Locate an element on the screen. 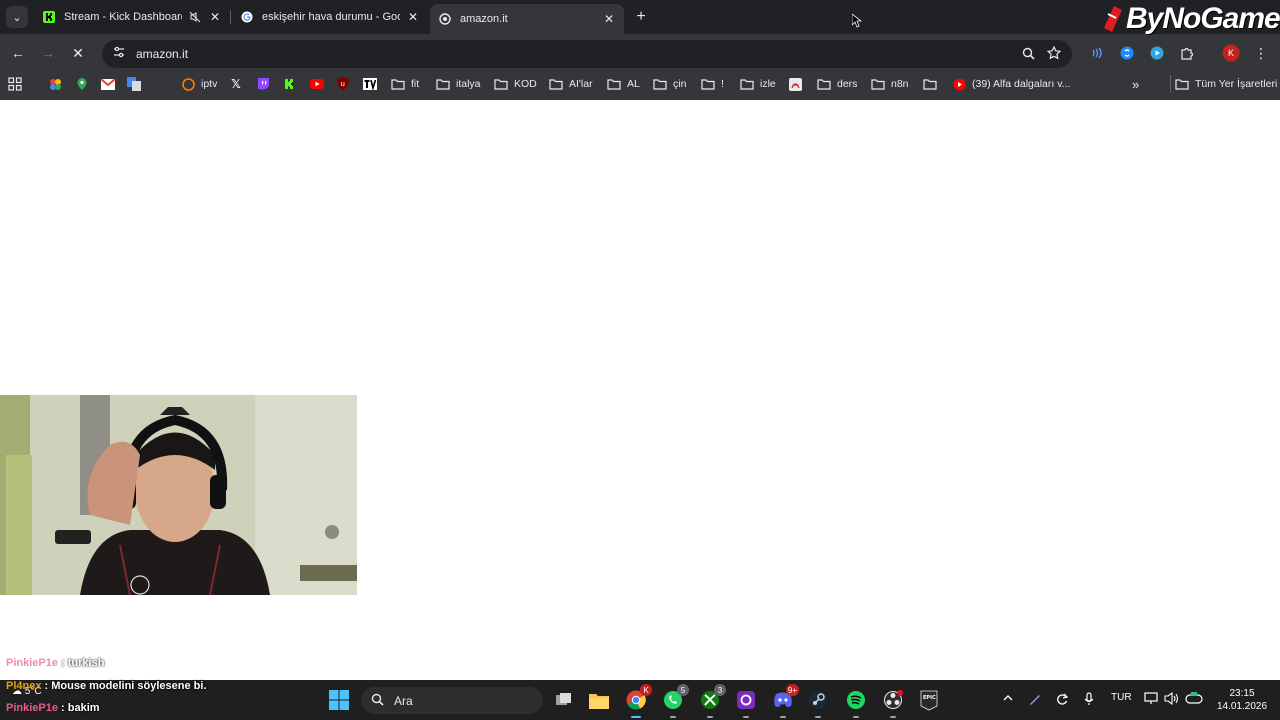 The image size is (1280, 720). file-explorer-icon is located at coordinates (599, 700).